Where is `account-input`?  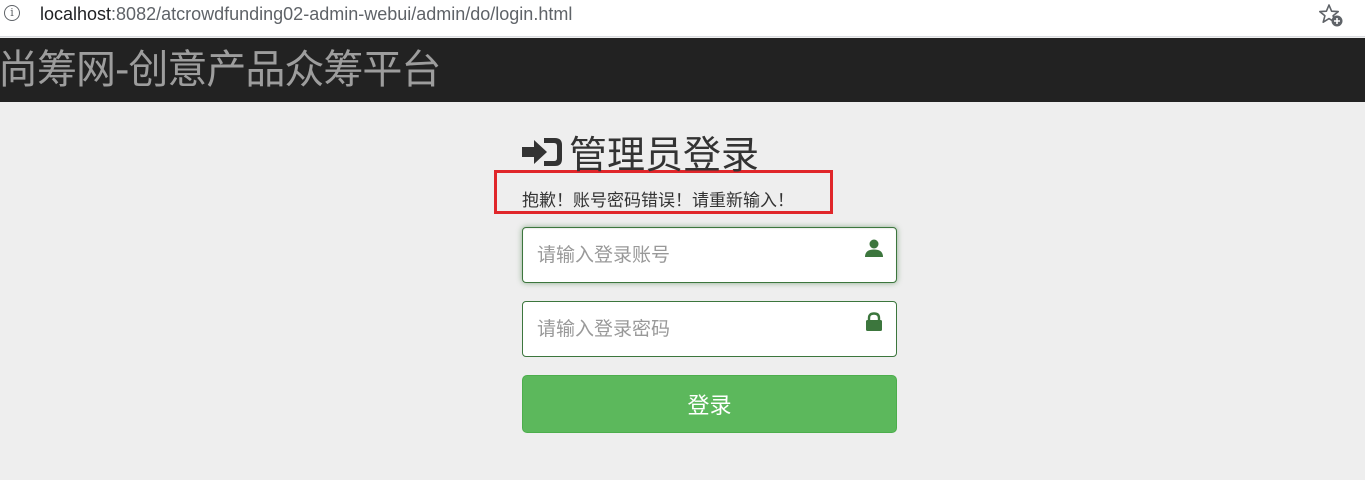 account-input is located at coordinates (688, 255).